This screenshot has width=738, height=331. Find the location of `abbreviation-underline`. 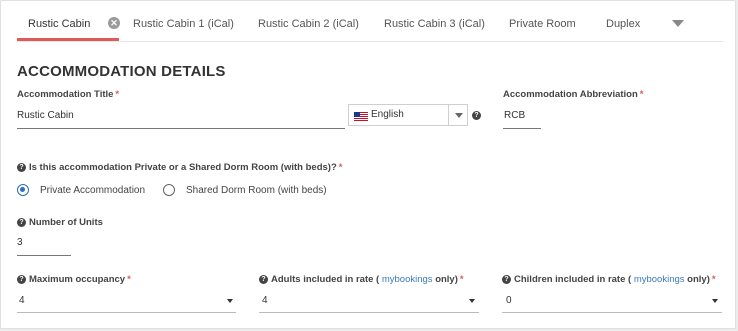

abbreviation-underline is located at coordinates (522, 128).